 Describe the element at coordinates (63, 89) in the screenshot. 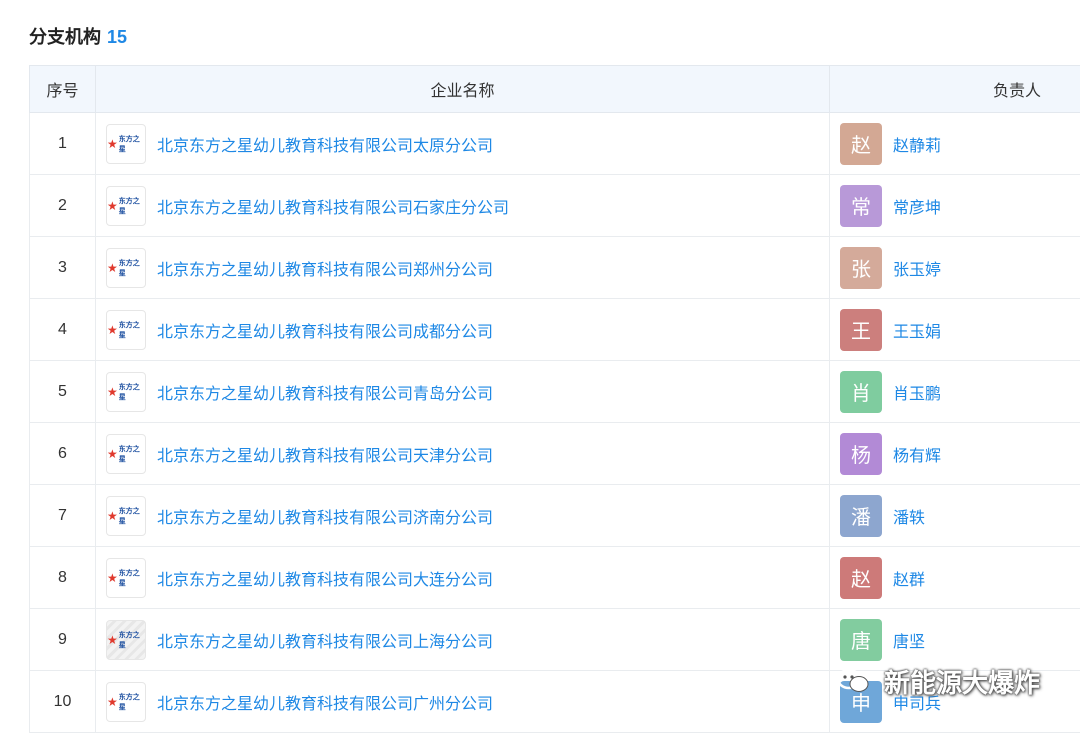

I see `column-header-index: 序号` at that location.